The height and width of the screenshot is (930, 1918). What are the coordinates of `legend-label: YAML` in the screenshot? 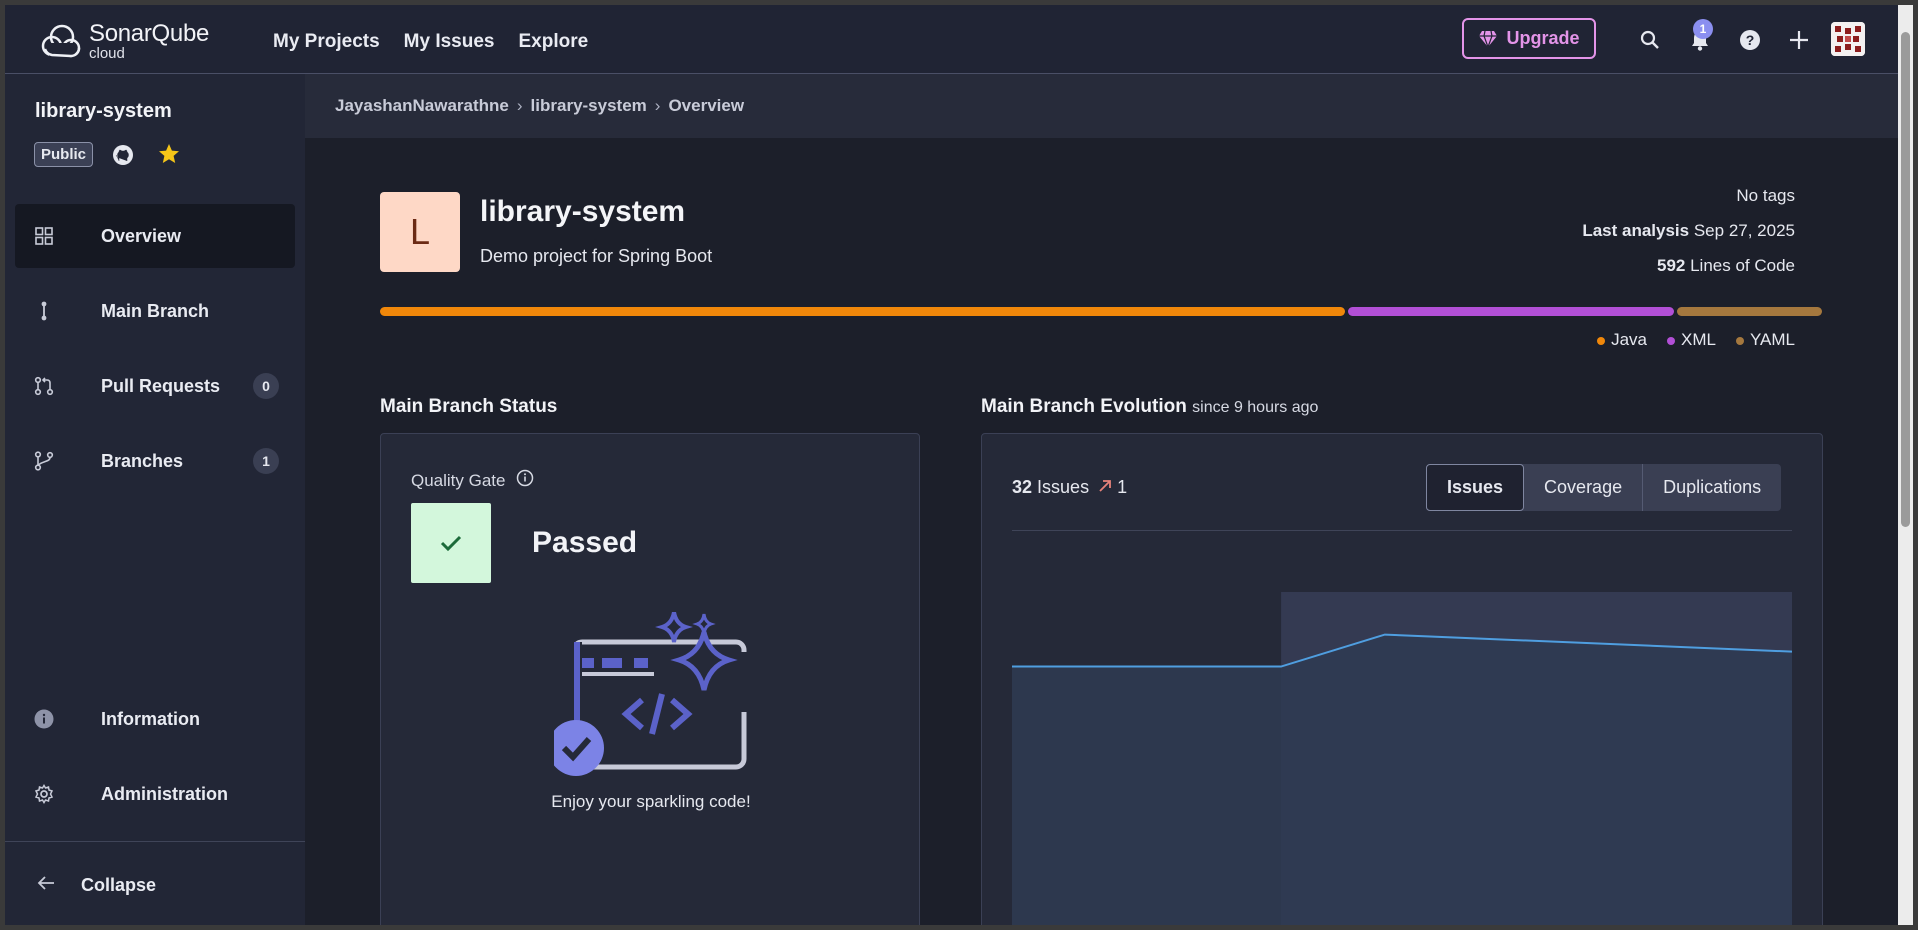 It's located at (1772, 339).